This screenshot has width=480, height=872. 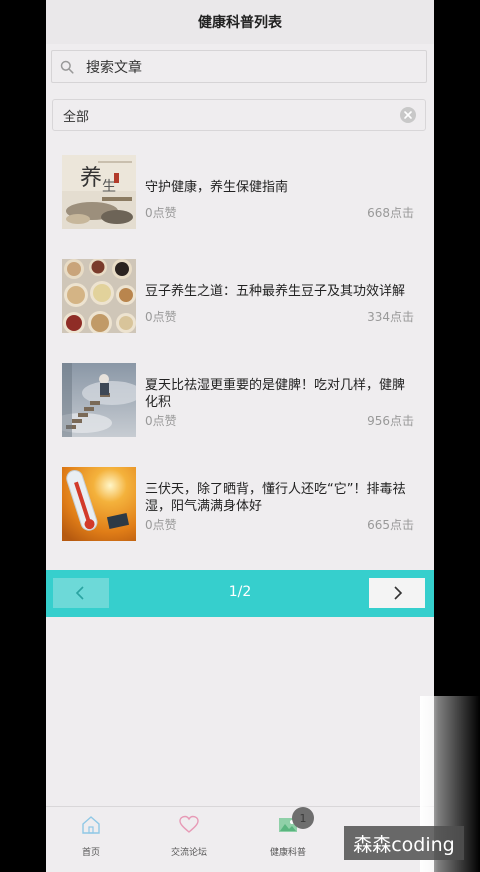 I want to click on pagination: 1/2, so click(x=240, y=593).